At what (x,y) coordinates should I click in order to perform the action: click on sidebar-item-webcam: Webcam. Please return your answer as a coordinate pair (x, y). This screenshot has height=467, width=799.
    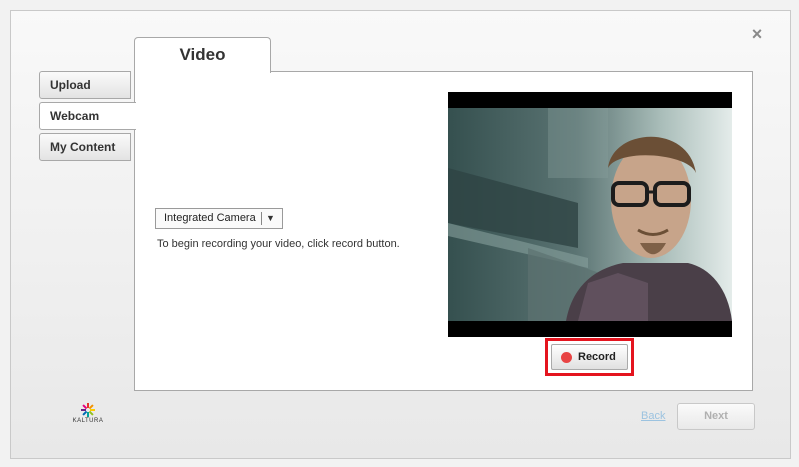
    Looking at the image, I should click on (87, 116).